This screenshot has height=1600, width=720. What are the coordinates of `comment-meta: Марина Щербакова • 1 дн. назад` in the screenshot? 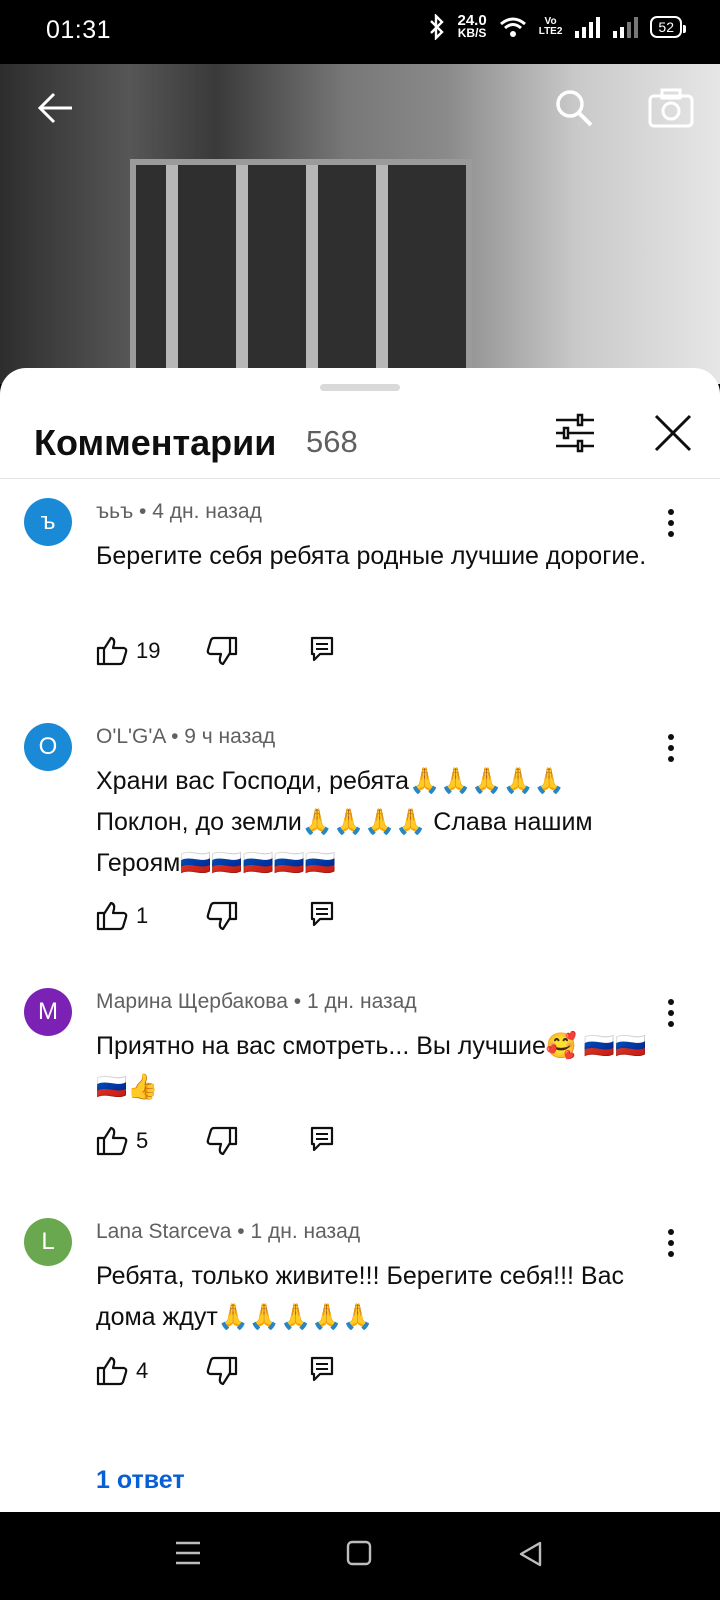 It's located at (256, 1001).